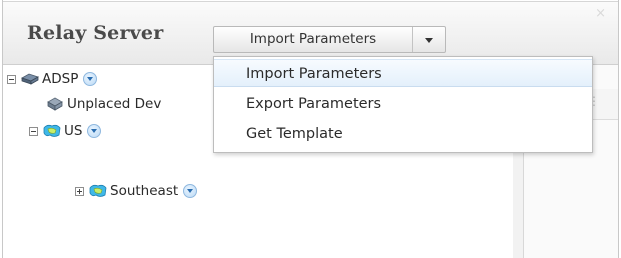 This screenshot has height=258, width=621. Describe the element at coordinates (60, 79) in the screenshot. I see `tree-node-label: ADSP` at that location.